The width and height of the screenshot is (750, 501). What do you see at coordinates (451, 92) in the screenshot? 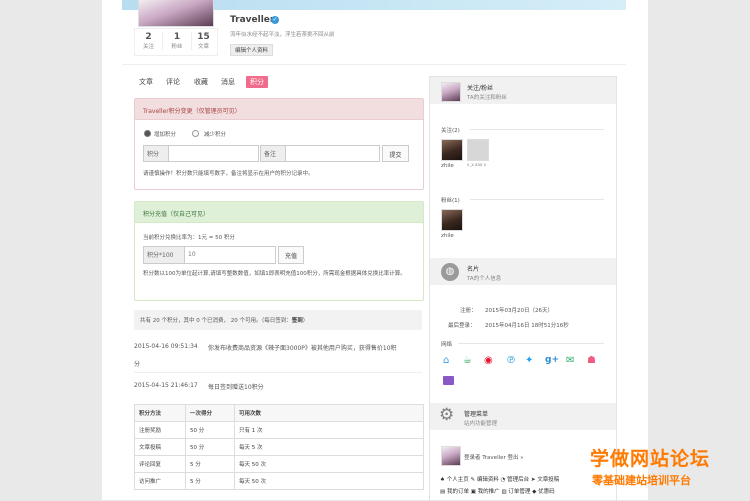
I see `follow-avatar` at bounding box center [451, 92].